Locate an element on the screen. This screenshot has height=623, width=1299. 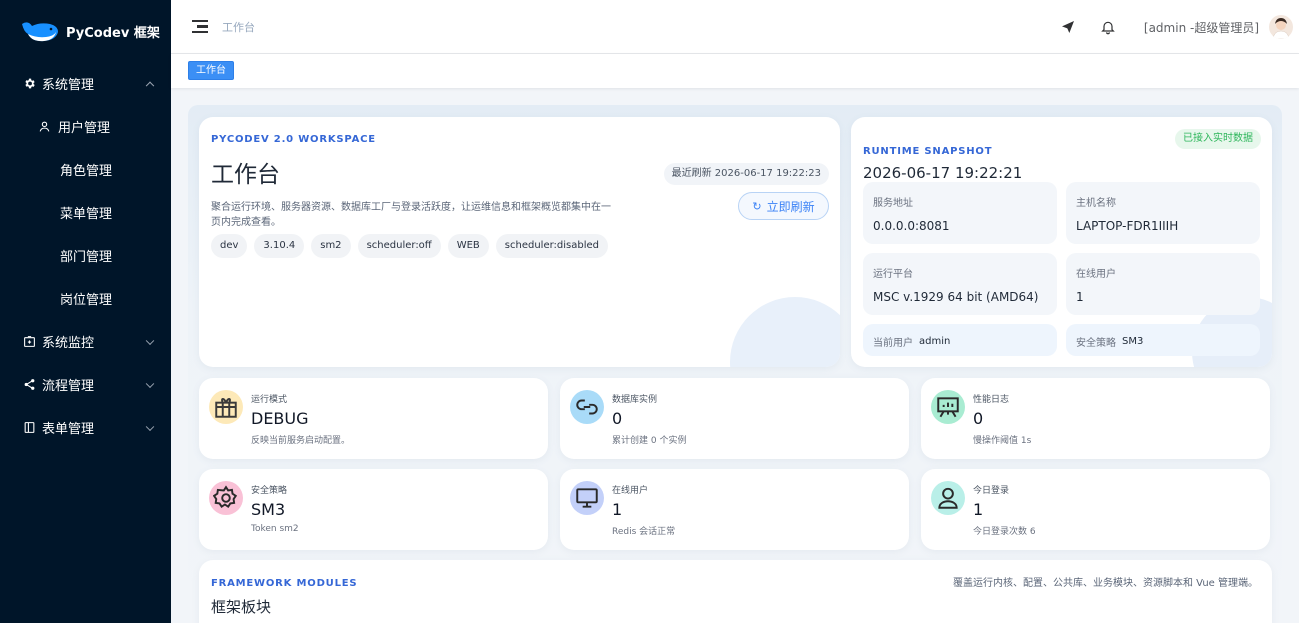
sidebar-item-posts: 岗位管理 is located at coordinates (85, 298).